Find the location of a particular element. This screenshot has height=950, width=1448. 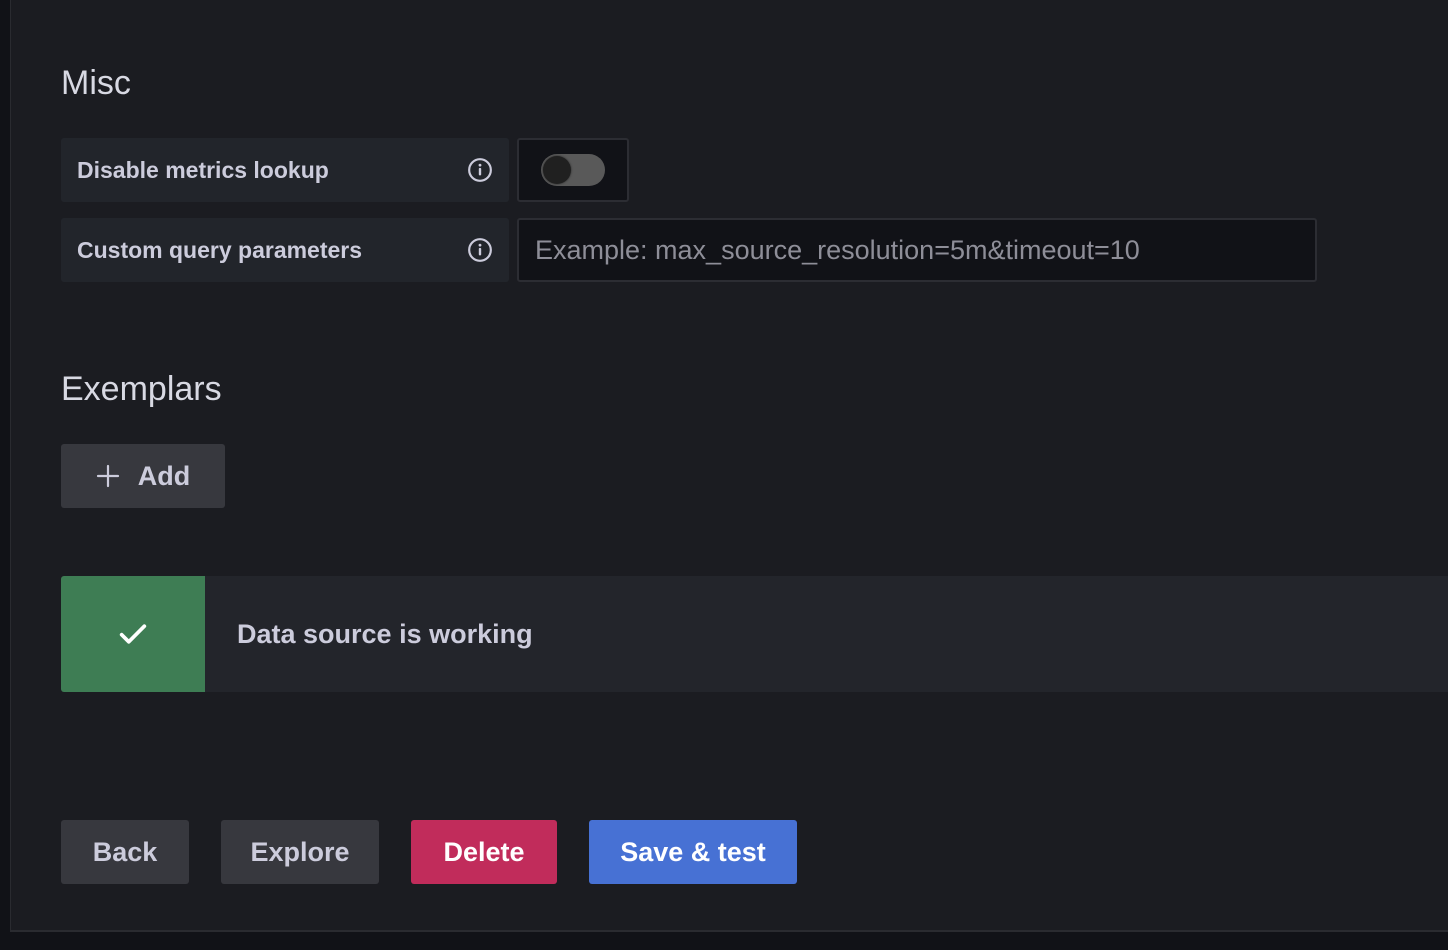

delete-button: Delete is located at coordinates (484, 852).